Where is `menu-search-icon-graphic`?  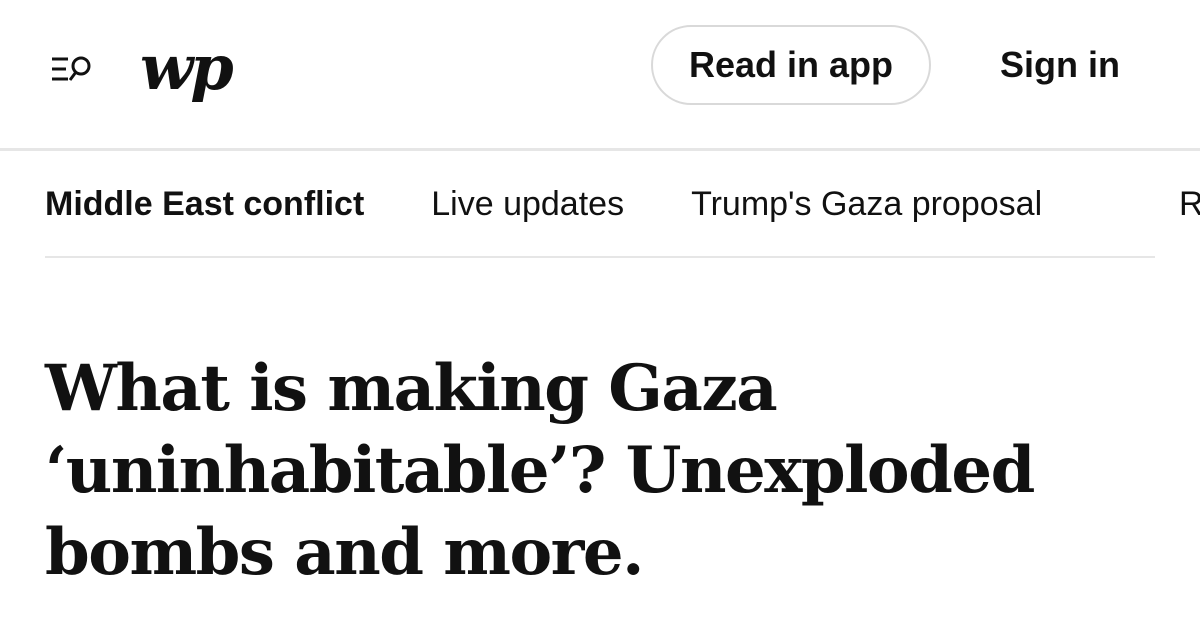
menu-search-icon-graphic is located at coordinates (71, 68).